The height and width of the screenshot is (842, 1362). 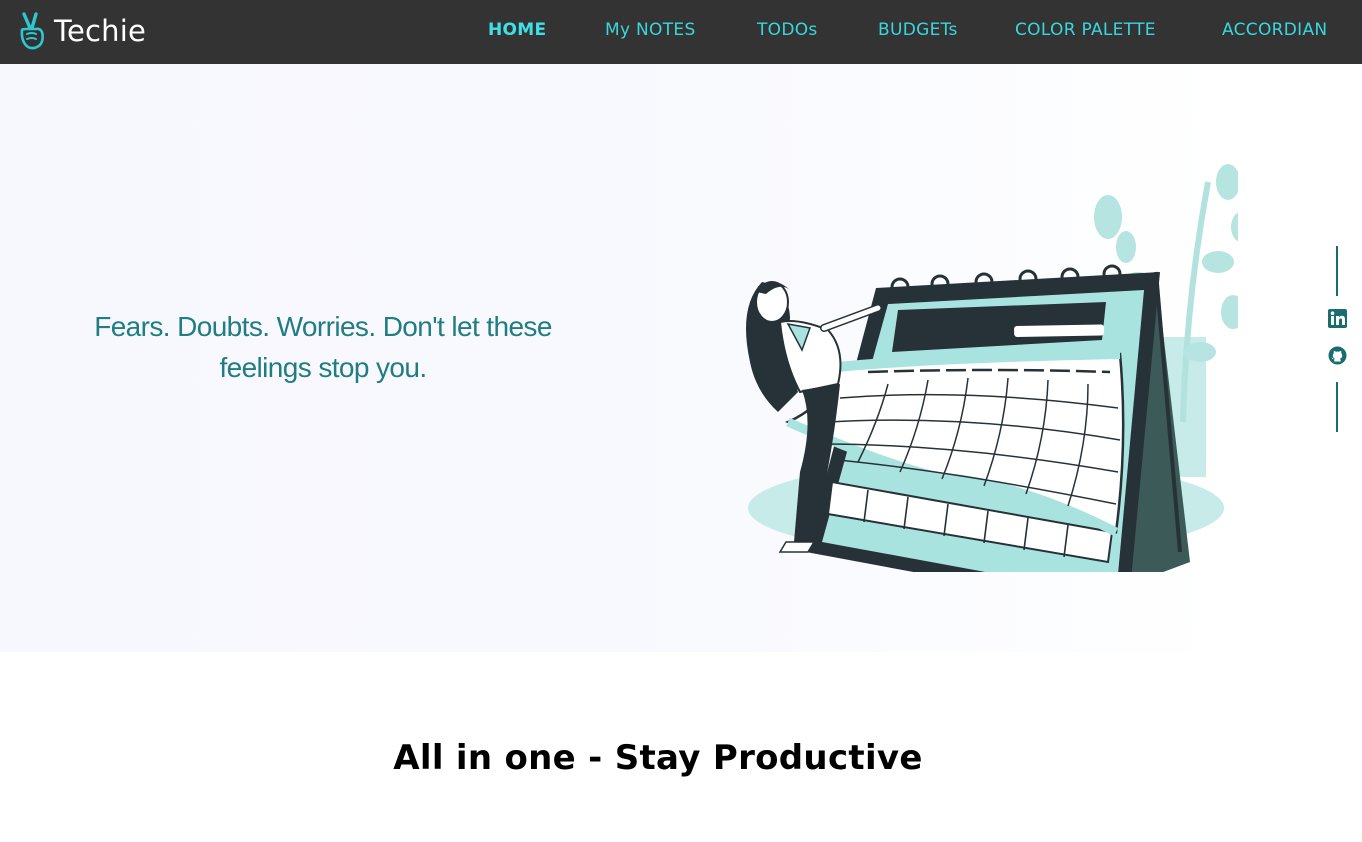 What do you see at coordinates (650, 30) in the screenshot?
I see `nav-link-notes: My NOTES` at bounding box center [650, 30].